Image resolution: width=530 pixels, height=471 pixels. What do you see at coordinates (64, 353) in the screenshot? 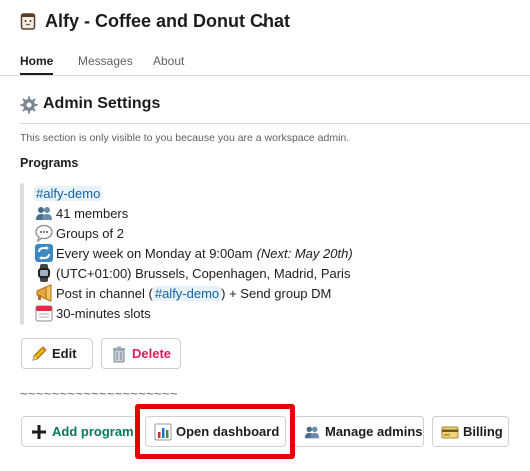
I see `edit-label: Edit` at bounding box center [64, 353].